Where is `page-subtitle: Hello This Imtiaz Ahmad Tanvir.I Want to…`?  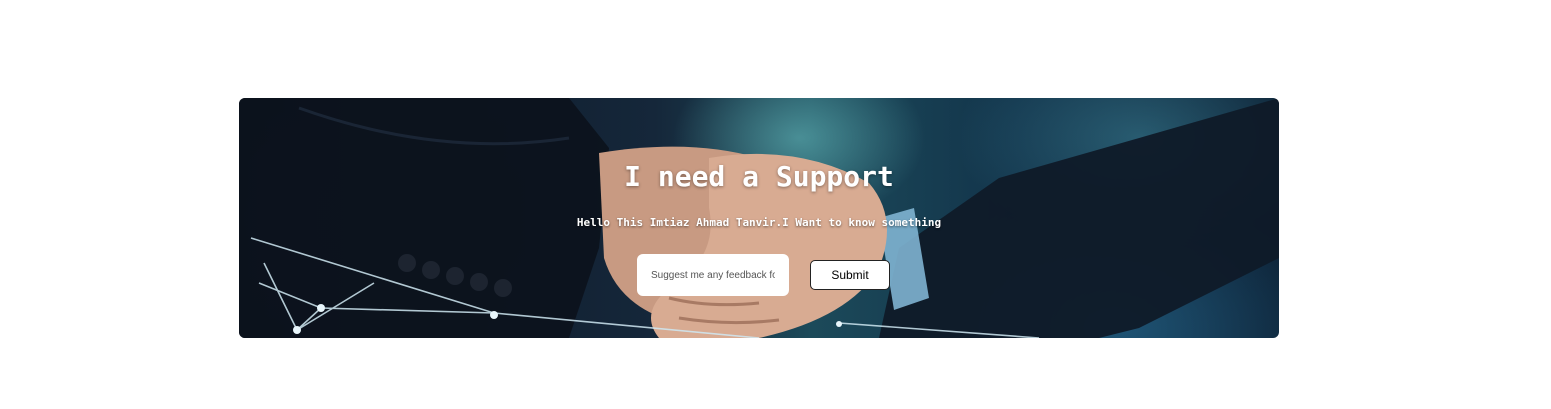 page-subtitle: Hello This Imtiaz Ahmad Tanvir.I Want to… is located at coordinates (759, 222).